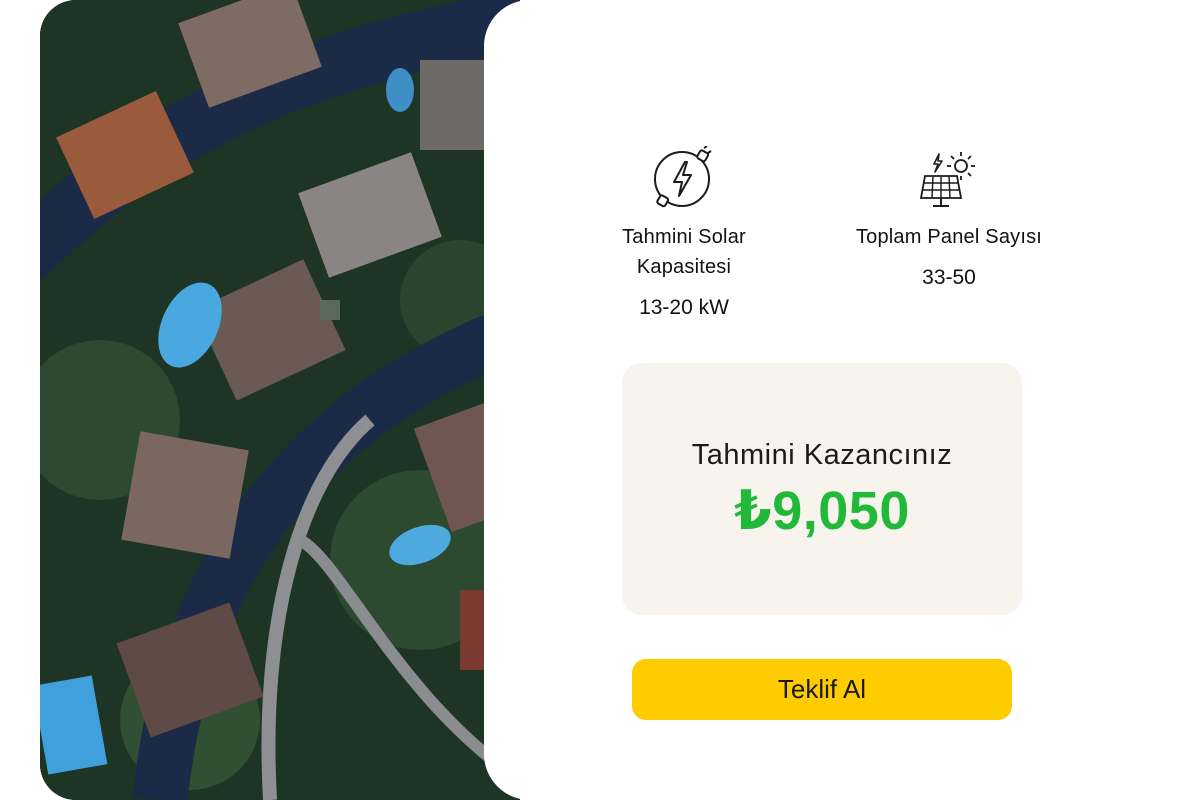  I want to click on capacity-value: 13-20 kW, so click(684, 307).